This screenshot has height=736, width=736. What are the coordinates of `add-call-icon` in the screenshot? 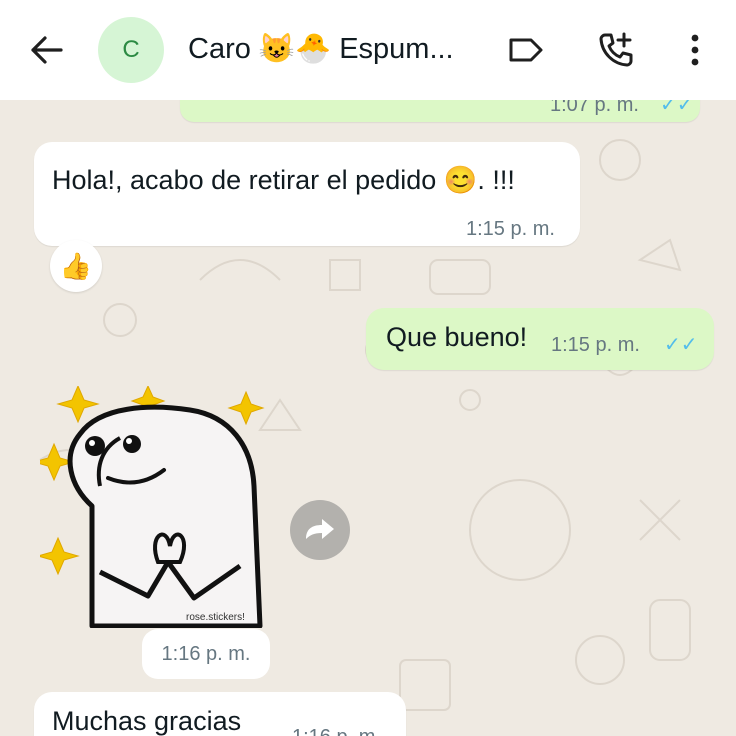 It's located at (616, 49).